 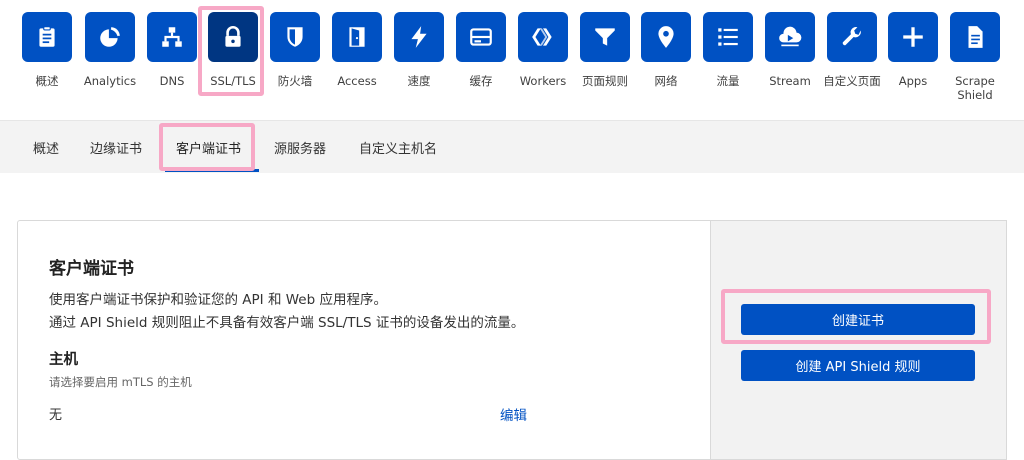 What do you see at coordinates (295, 37) in the screenshot?
I see `shield-icon` at bounding box center [295, 37].